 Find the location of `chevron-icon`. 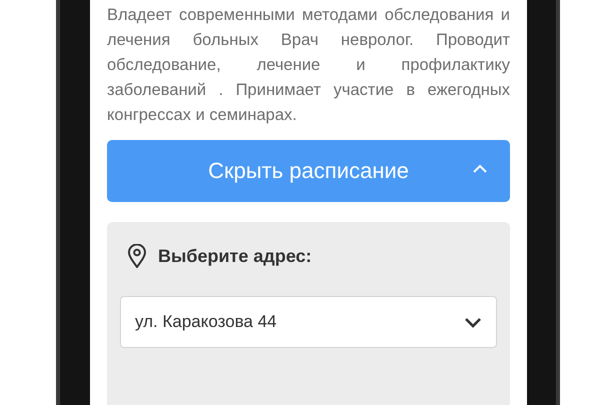

chevron-icon is located at coordinates (480, 169).